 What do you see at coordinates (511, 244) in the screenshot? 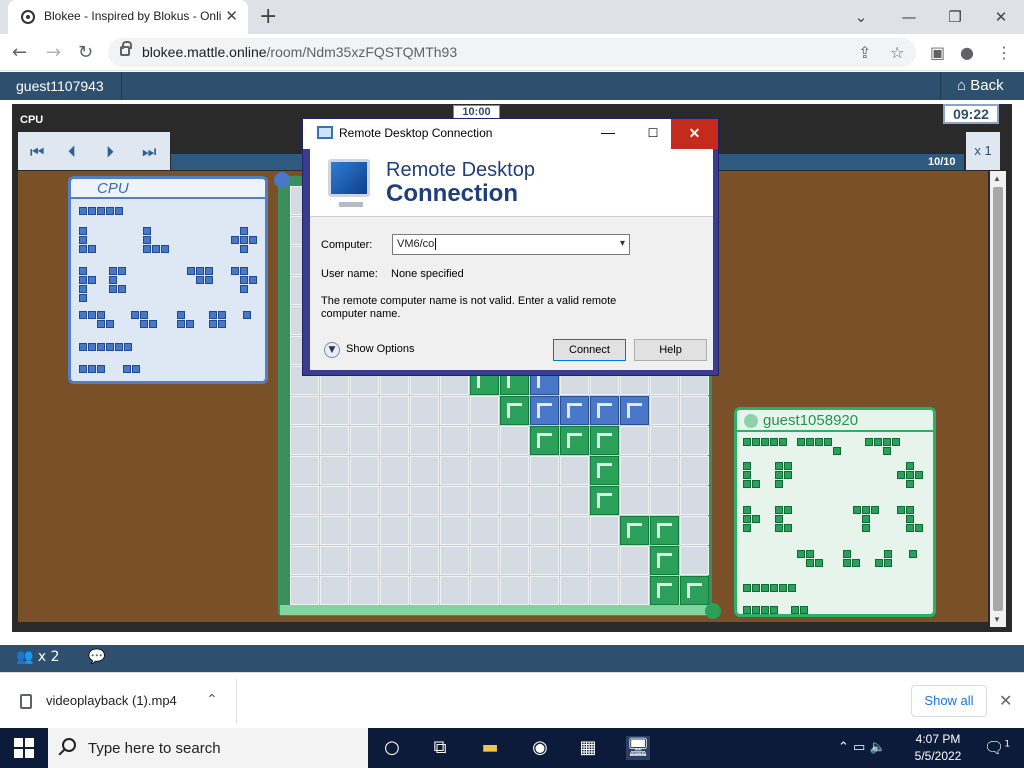
I see `computer-field: VM6/co ▾` at bounding box center [511, 244].